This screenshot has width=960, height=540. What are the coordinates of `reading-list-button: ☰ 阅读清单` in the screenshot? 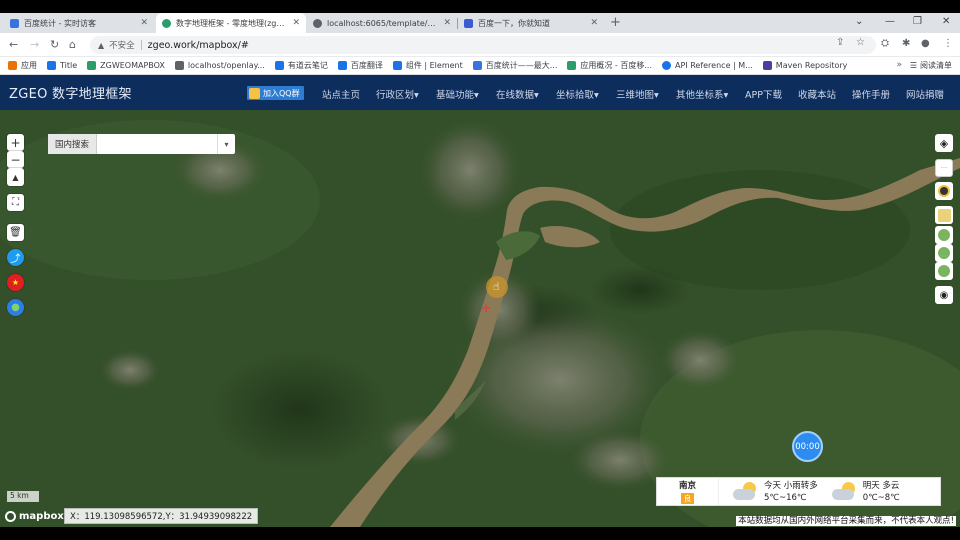 It's located at (931, 65).